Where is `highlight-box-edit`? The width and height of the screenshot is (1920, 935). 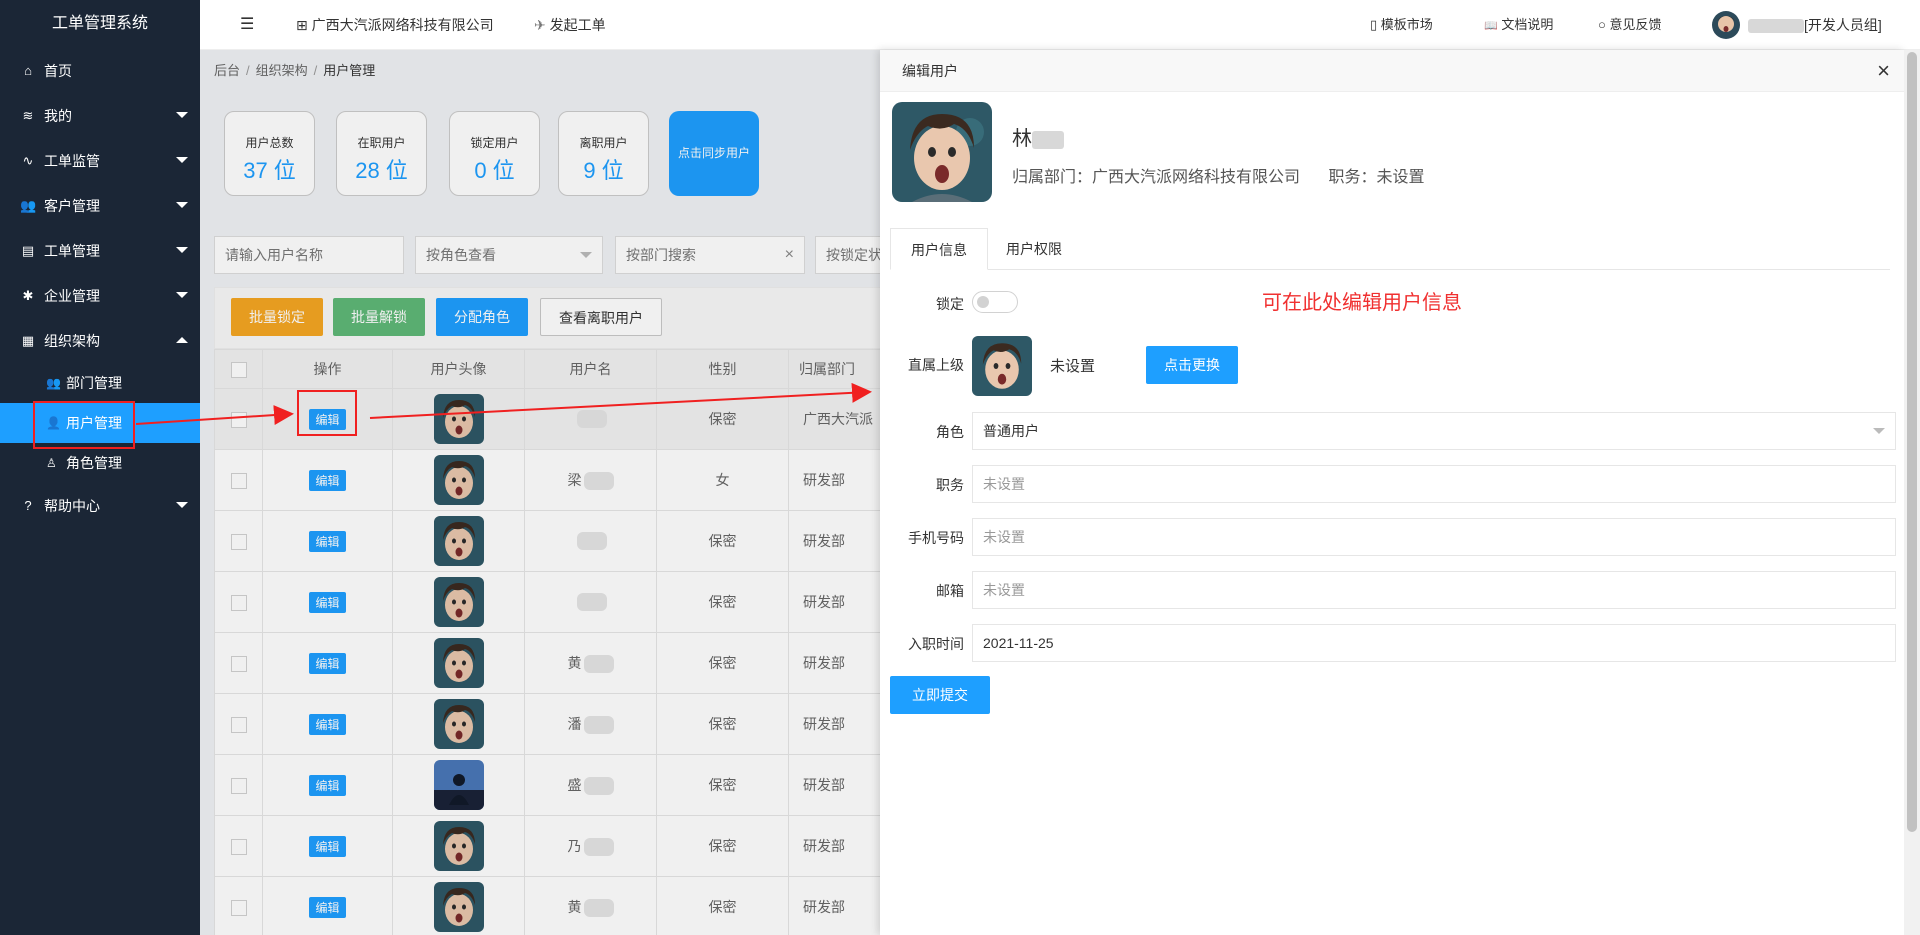
highlight-box-edit is located at coordinates (327, 413).